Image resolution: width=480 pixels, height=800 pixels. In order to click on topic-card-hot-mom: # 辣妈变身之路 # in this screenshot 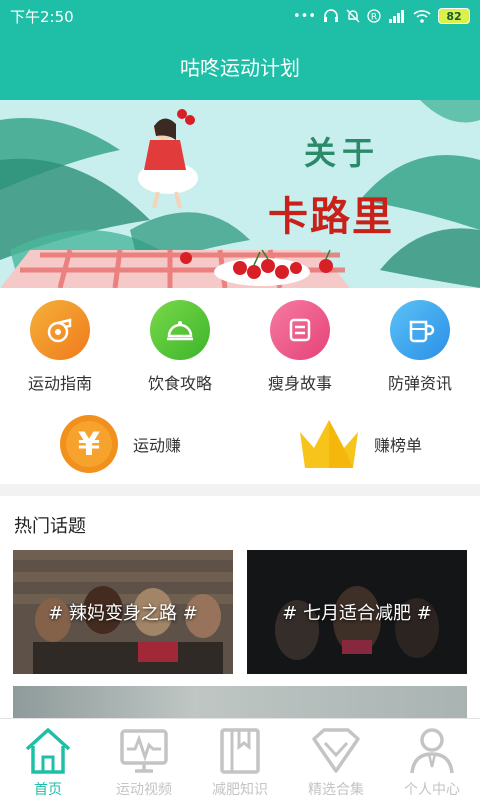, I will do `click(123, 612)`.